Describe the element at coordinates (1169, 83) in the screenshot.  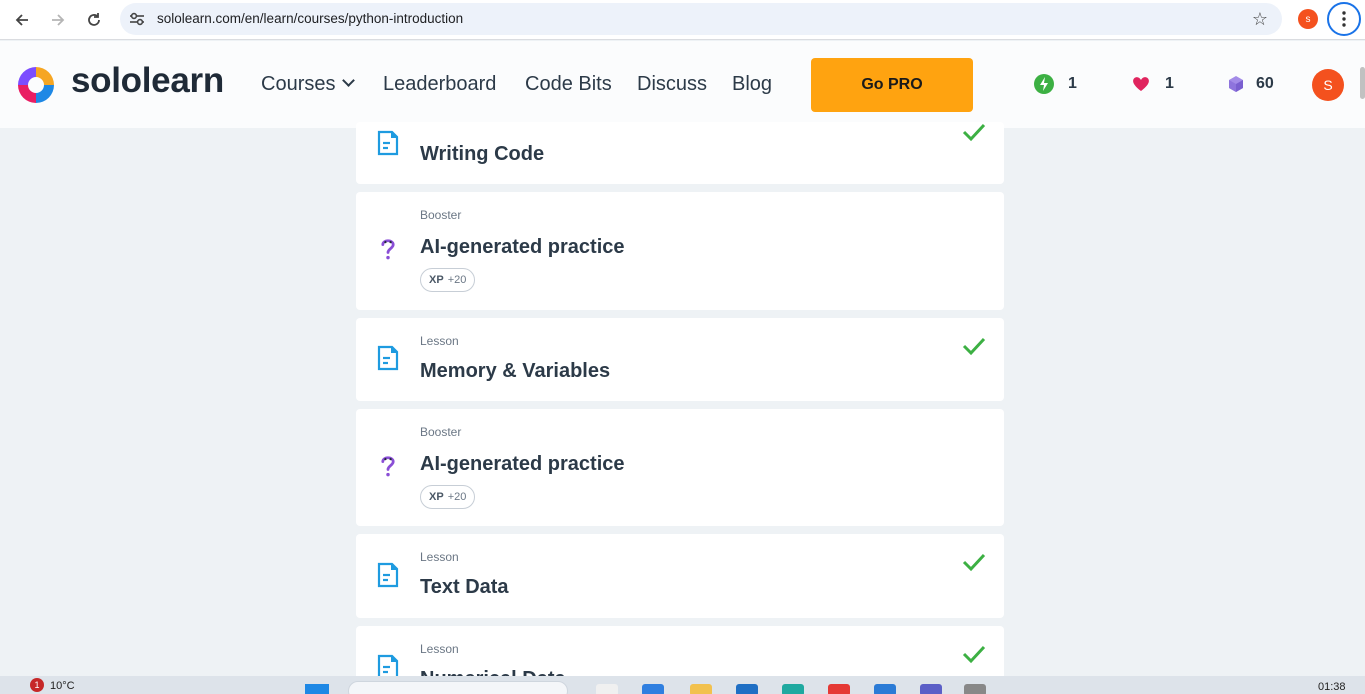
I see `hearts-count: 1` at that location.